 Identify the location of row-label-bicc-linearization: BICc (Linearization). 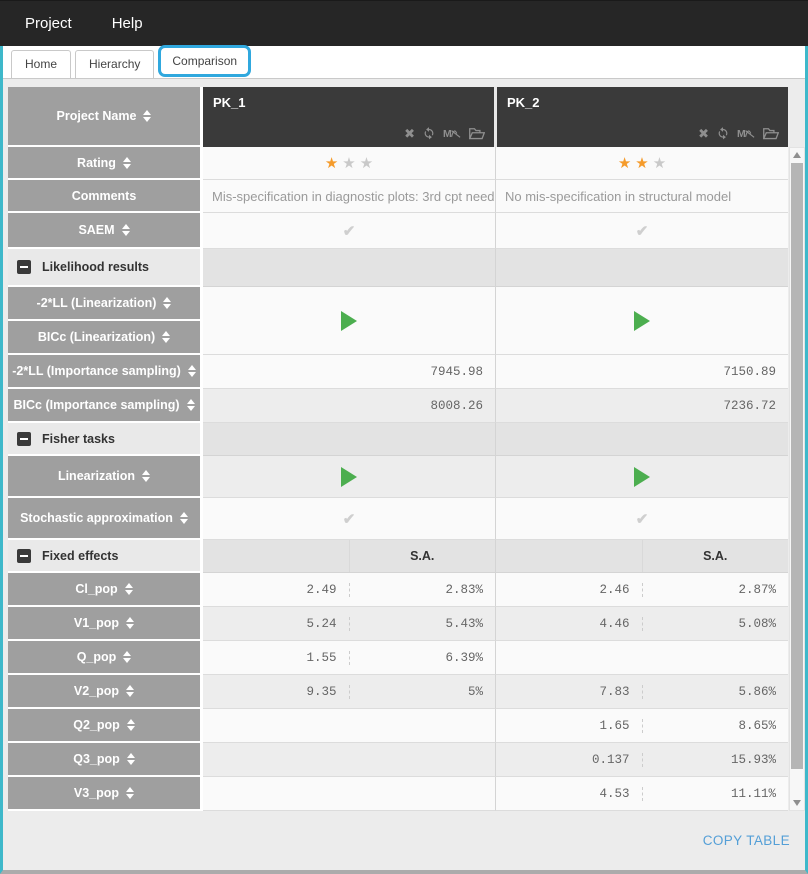
(105, 338).